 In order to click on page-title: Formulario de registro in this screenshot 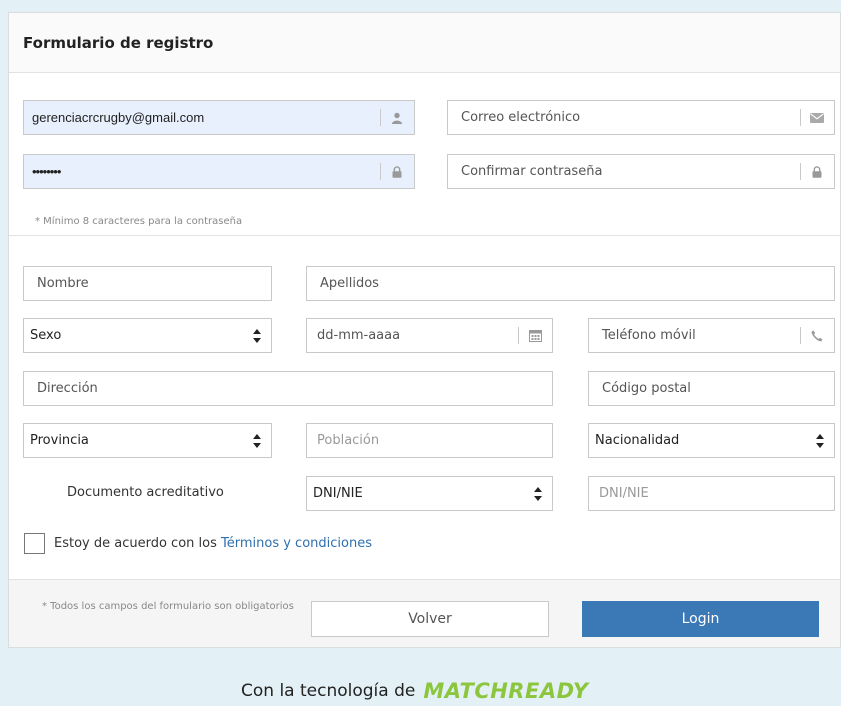, I will do `click(118, 43)`.